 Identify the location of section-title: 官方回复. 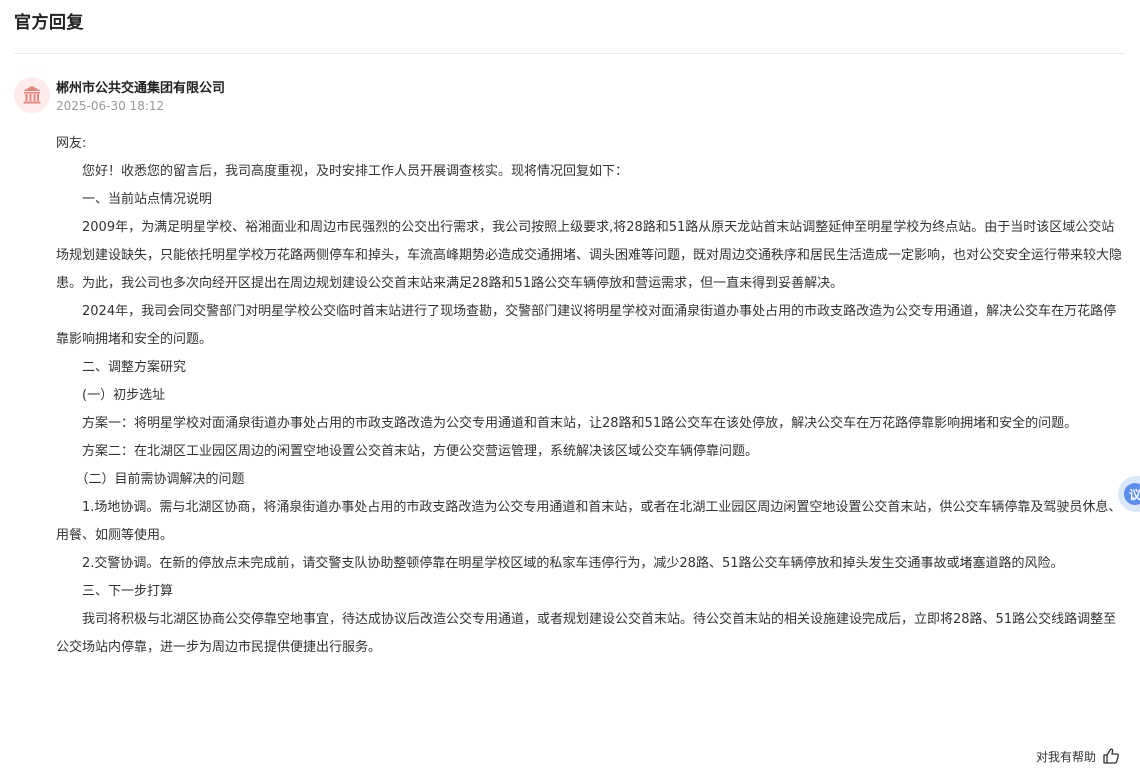
(49, 23).